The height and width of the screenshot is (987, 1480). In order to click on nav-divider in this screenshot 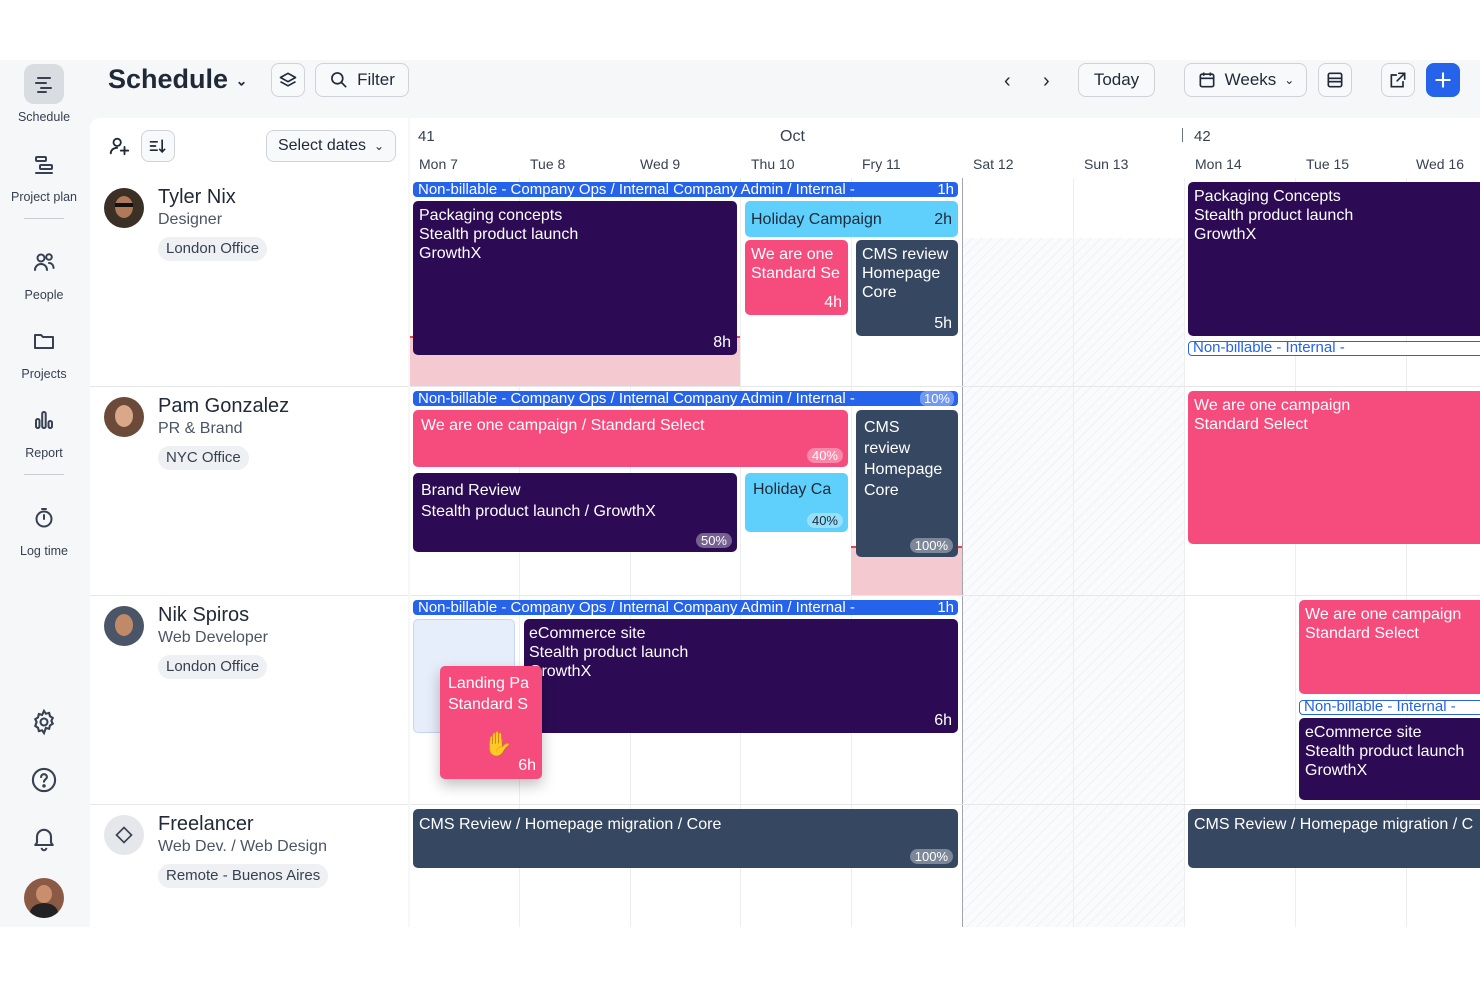, I will do `click(44, 474)`.